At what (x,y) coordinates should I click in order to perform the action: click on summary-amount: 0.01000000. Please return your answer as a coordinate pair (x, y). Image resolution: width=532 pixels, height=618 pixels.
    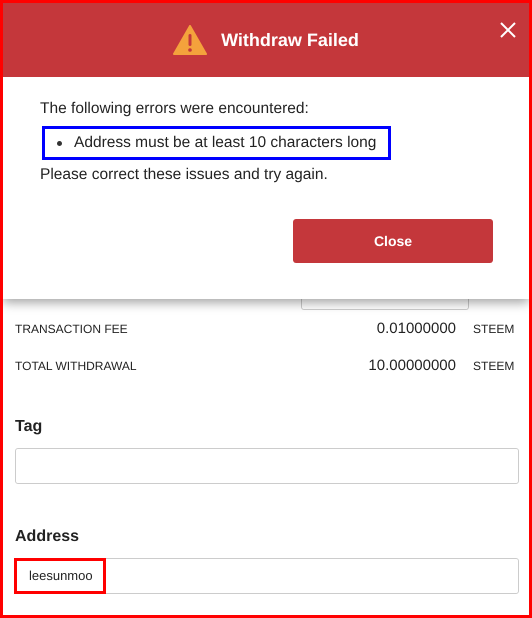
    Looking at the image, I should click on (416, 328).